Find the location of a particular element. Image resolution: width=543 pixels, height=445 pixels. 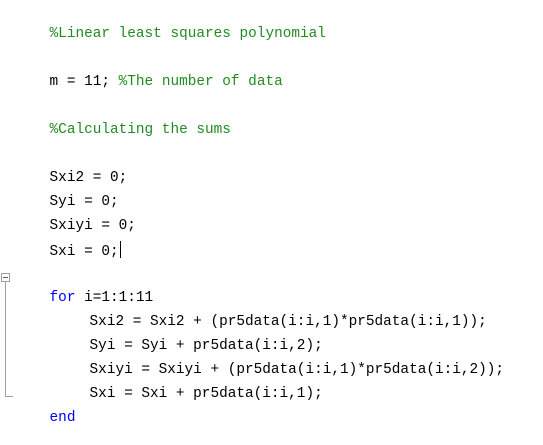

code-sxi-update: Sxi = Sxi + pr5data(i:i,1); is located at coordinates (206, 394).